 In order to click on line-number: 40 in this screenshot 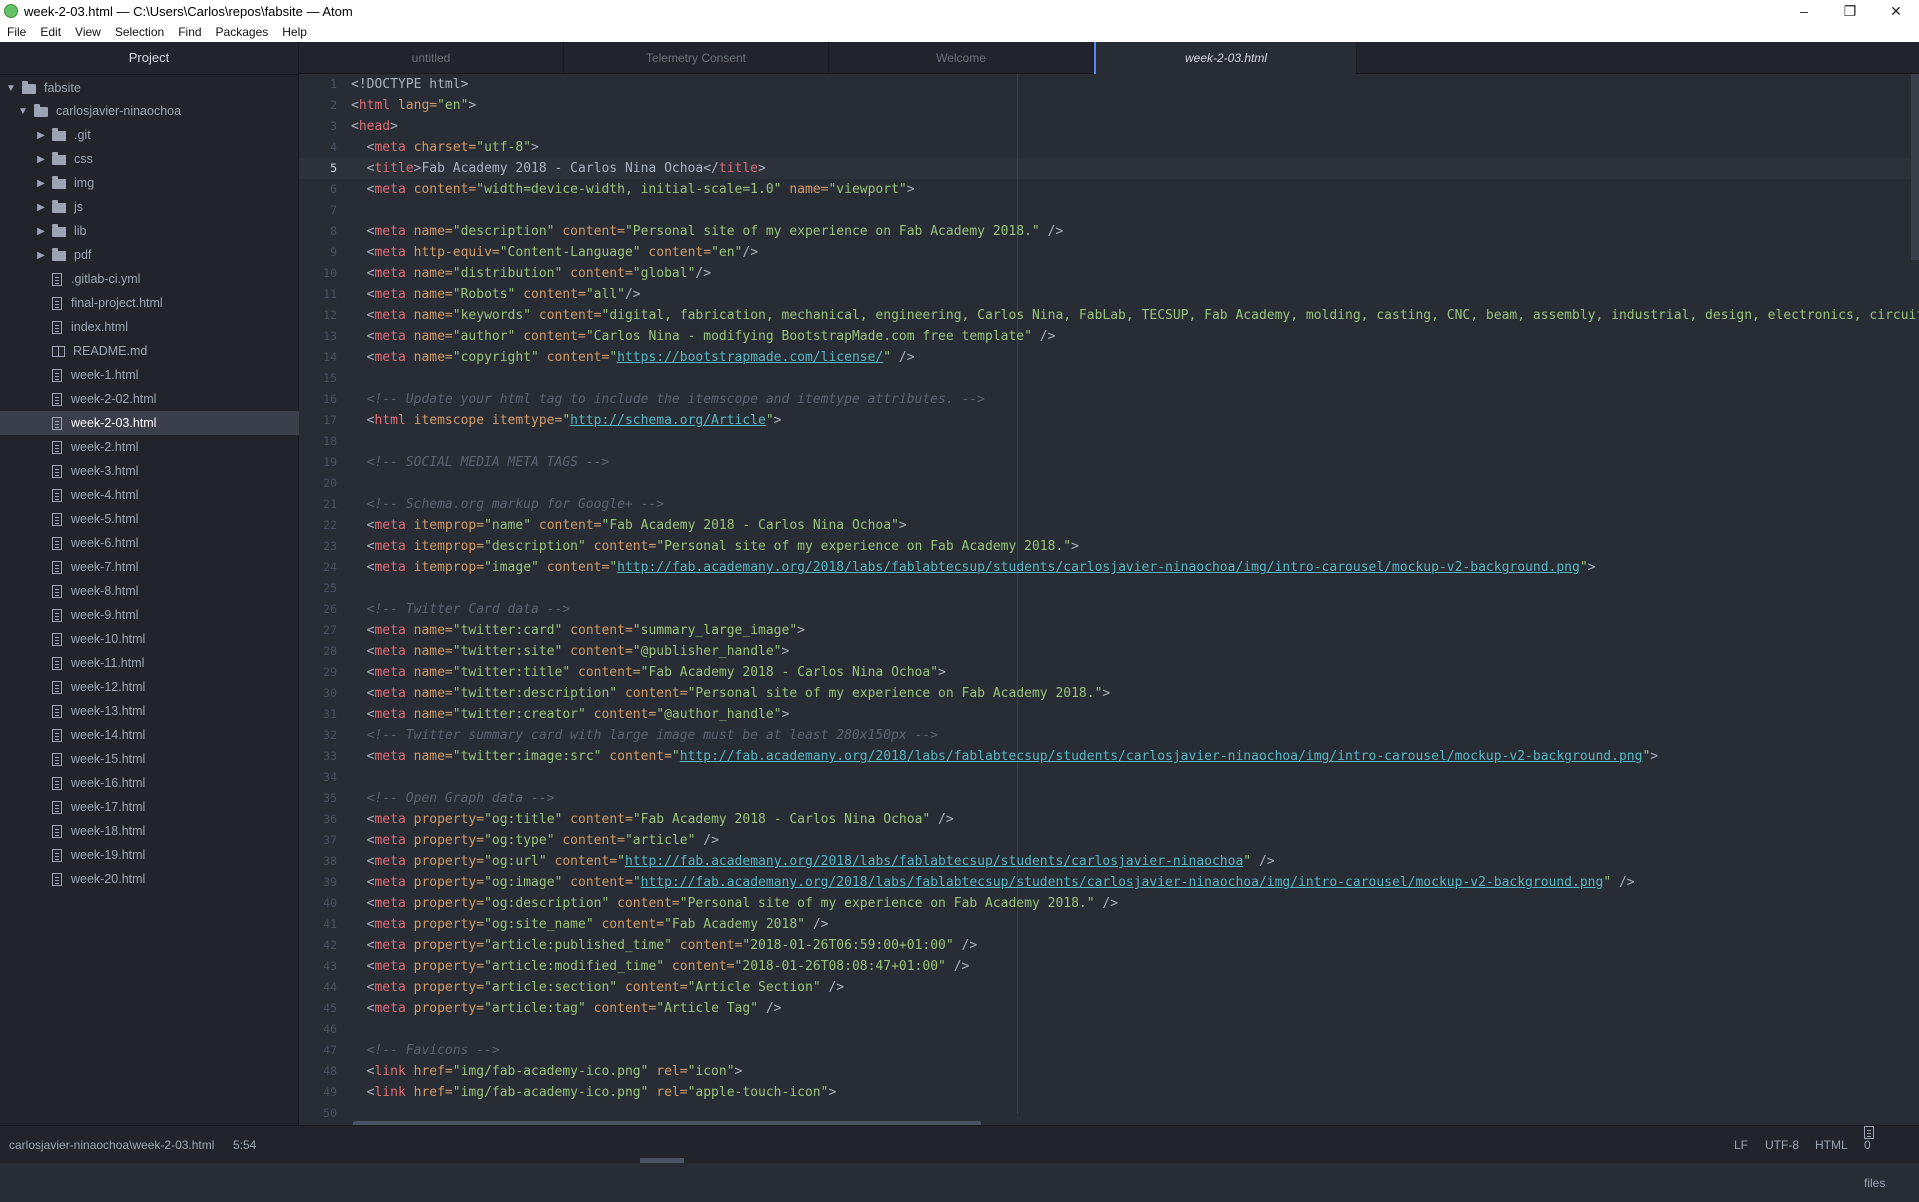, I will do `click(330, 903)`.